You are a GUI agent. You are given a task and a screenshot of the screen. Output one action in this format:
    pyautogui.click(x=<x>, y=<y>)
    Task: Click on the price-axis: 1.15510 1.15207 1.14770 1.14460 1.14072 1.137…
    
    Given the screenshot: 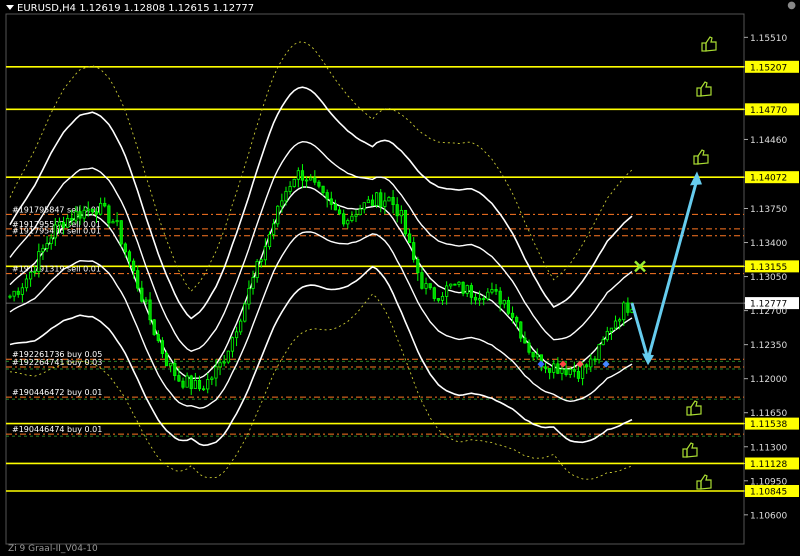 What is the action you would take?
    pyautogui.click(x=771, y=277)
    